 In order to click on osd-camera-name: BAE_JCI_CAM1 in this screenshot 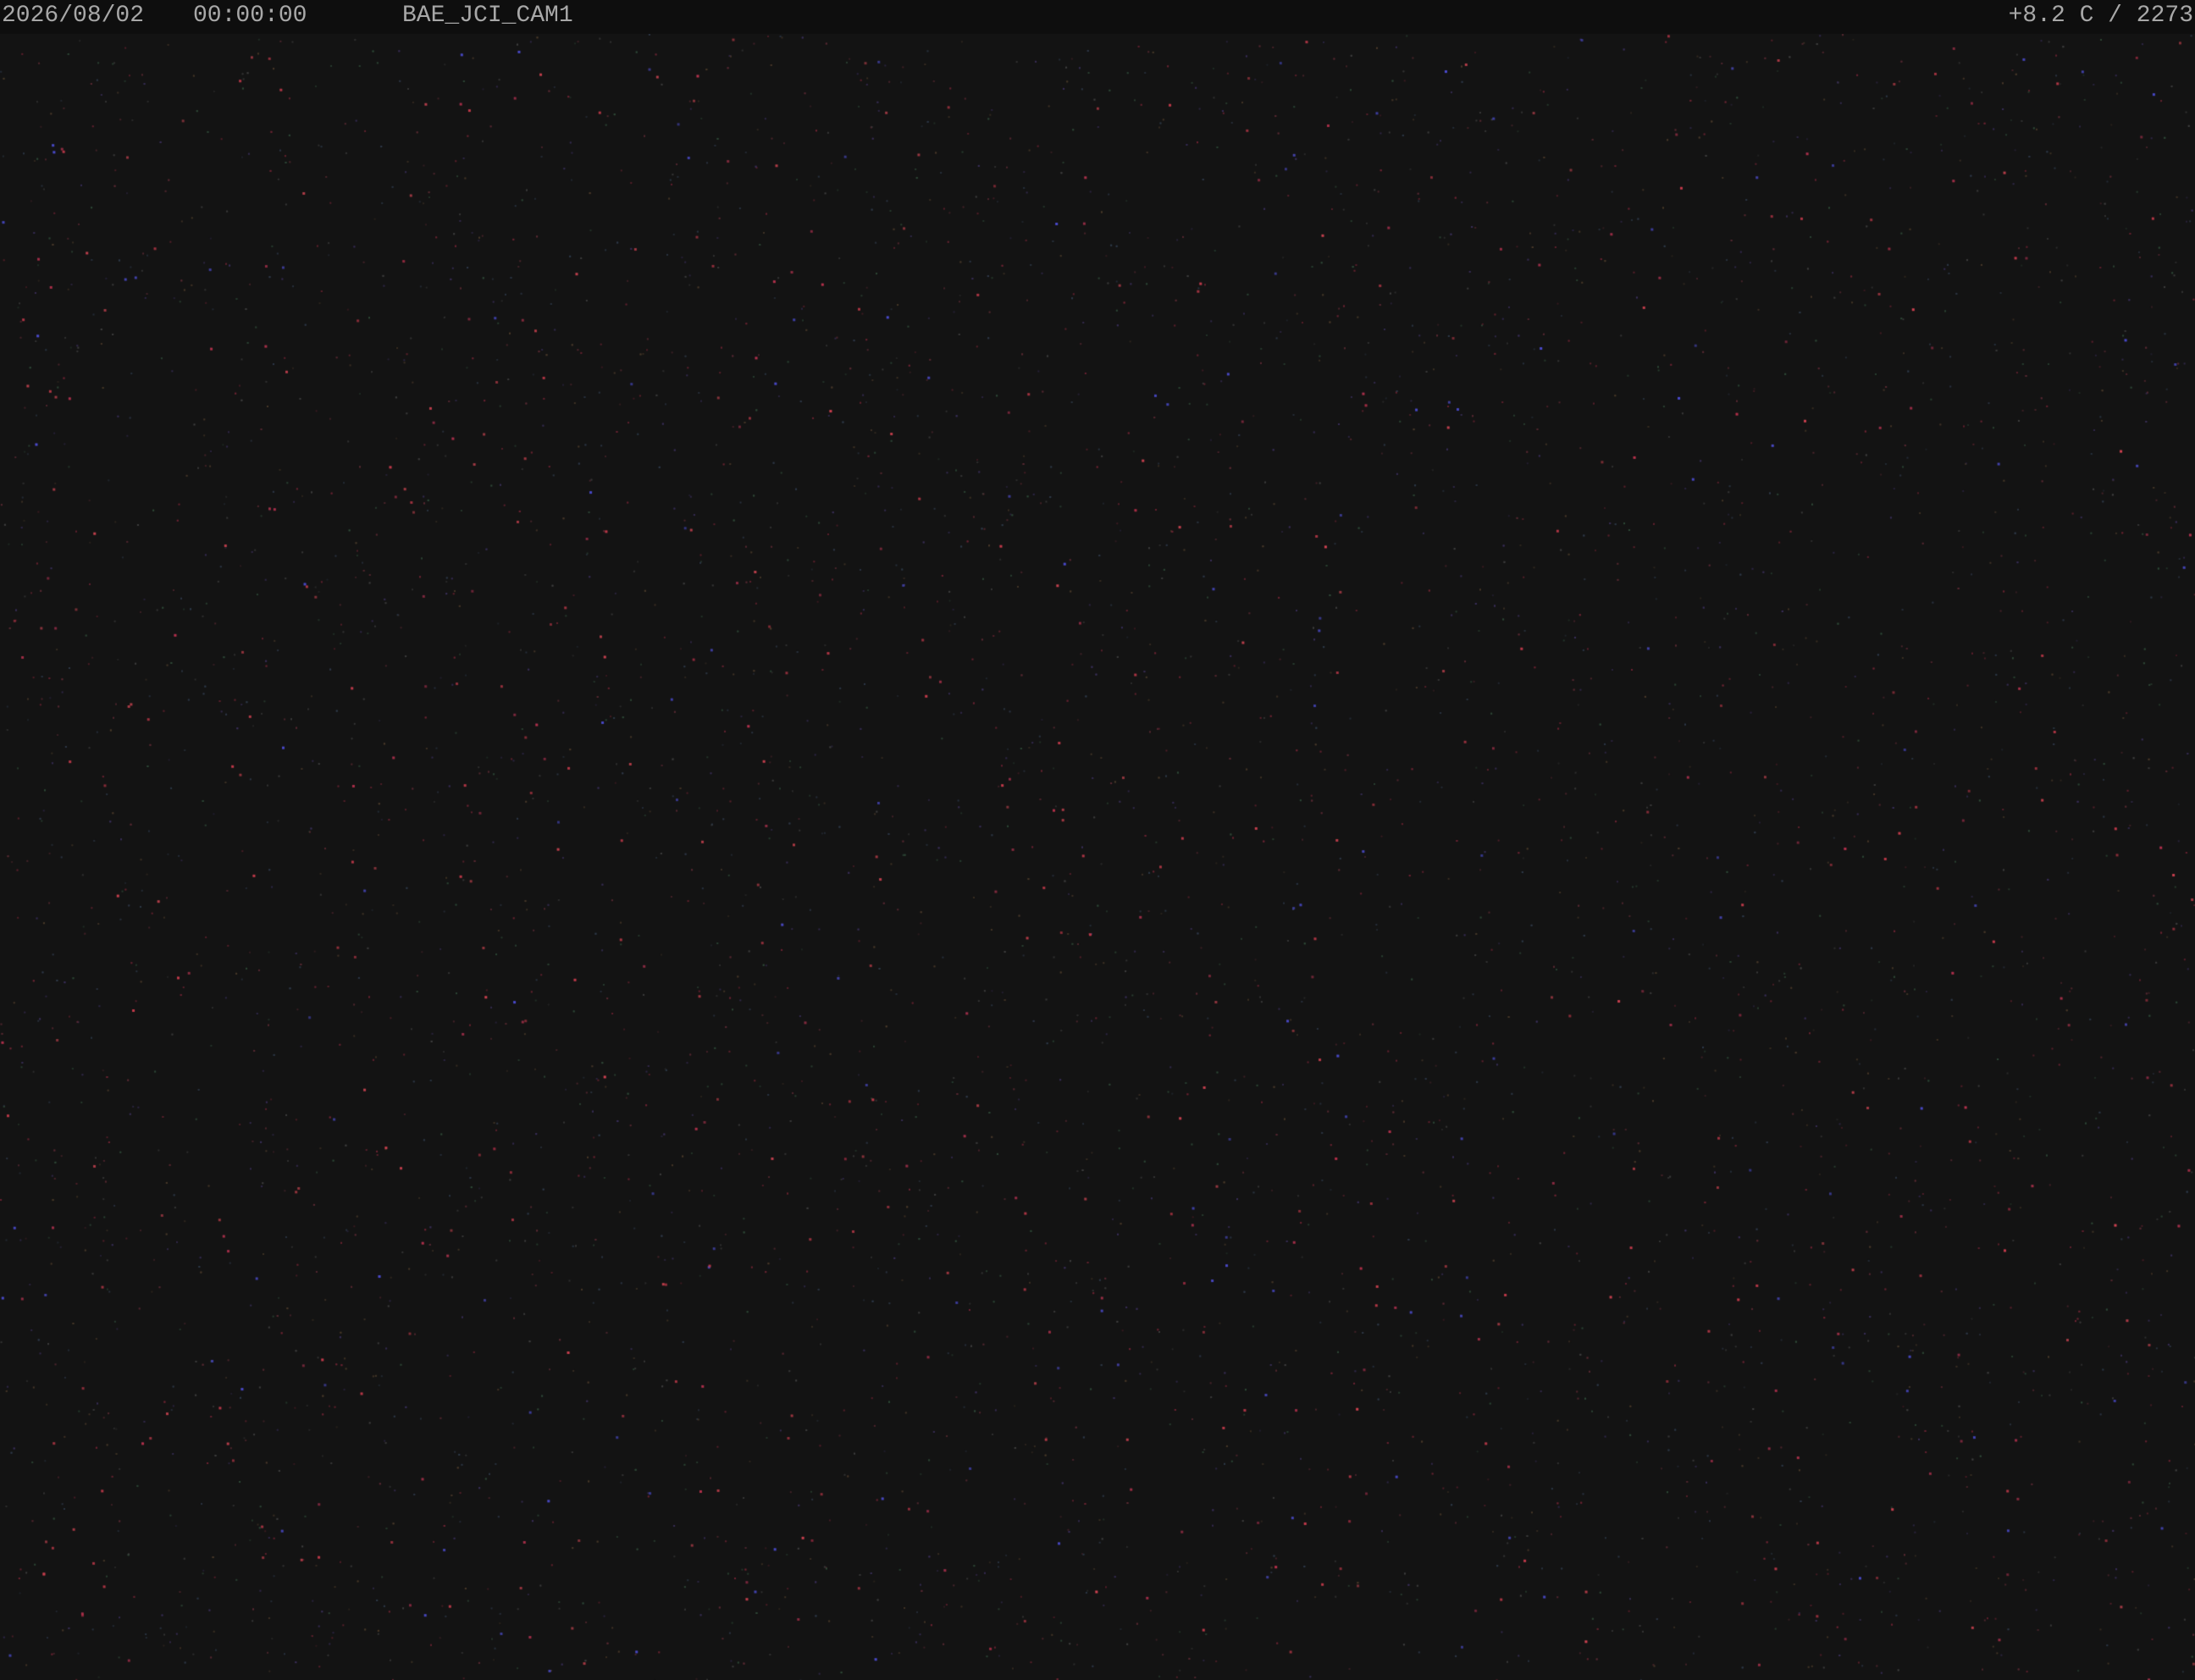, I will do `click(487, 16)`.